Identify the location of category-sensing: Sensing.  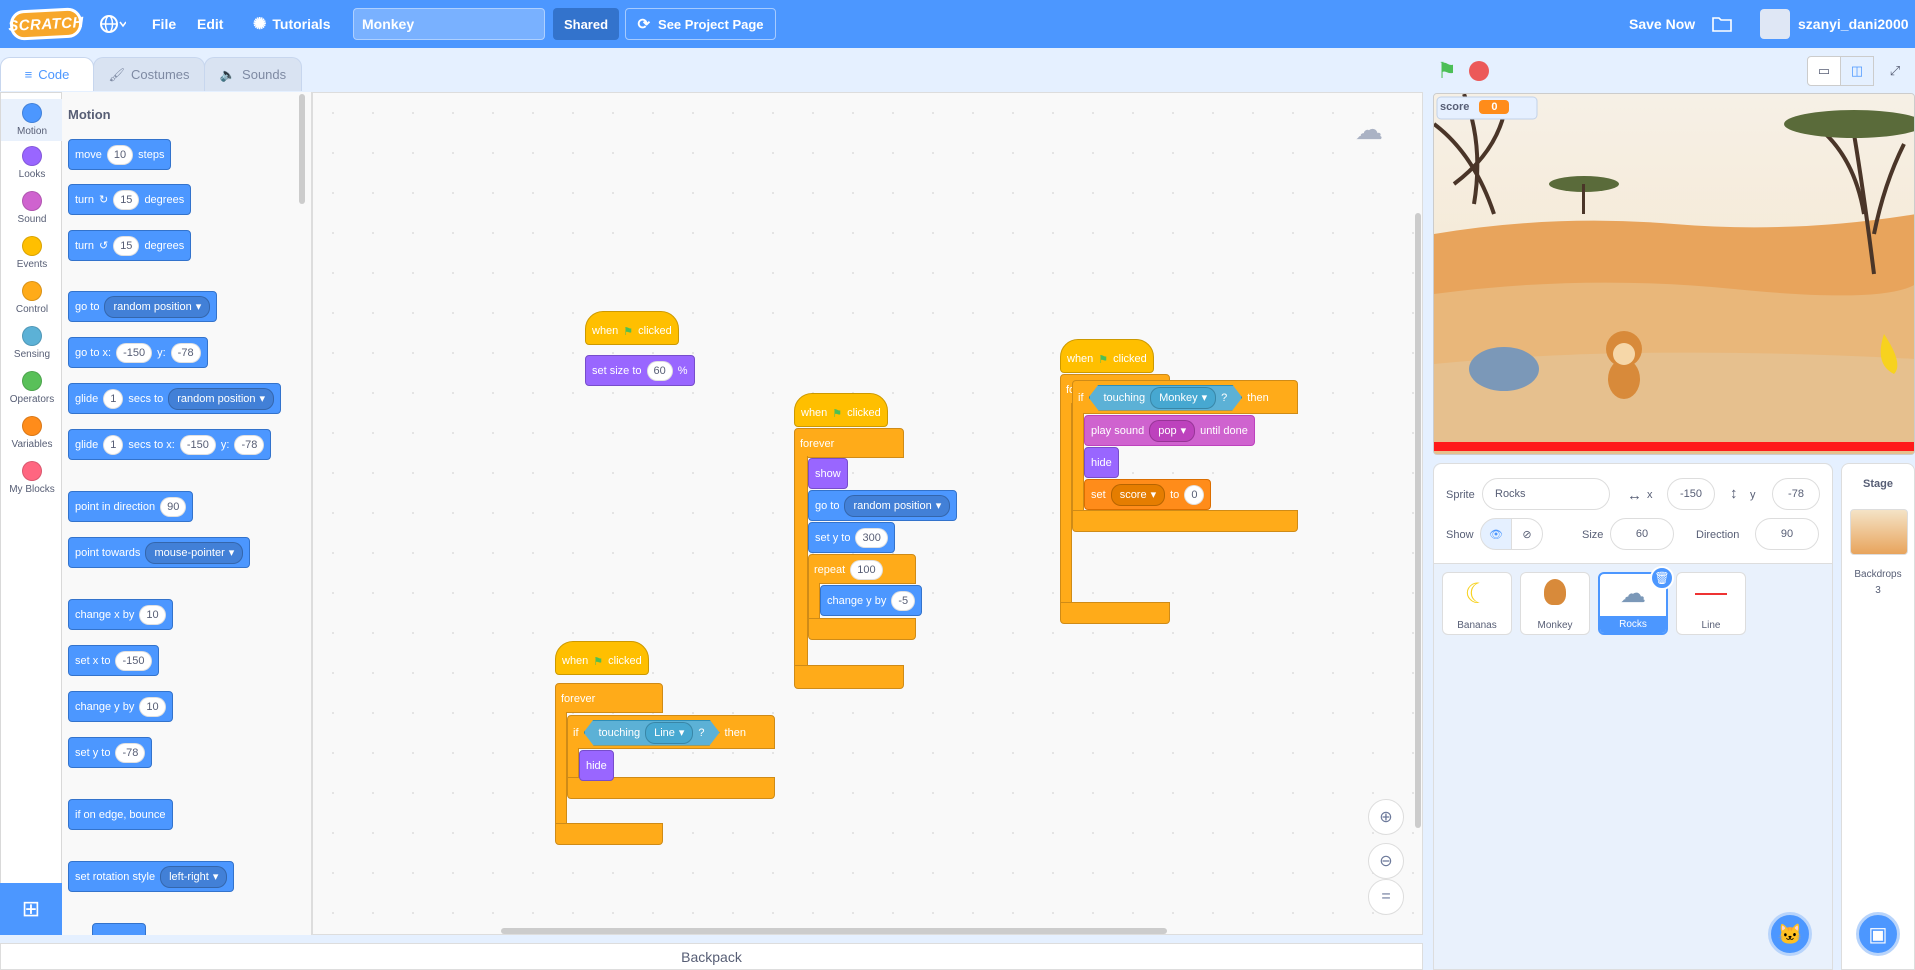
(32, 343).